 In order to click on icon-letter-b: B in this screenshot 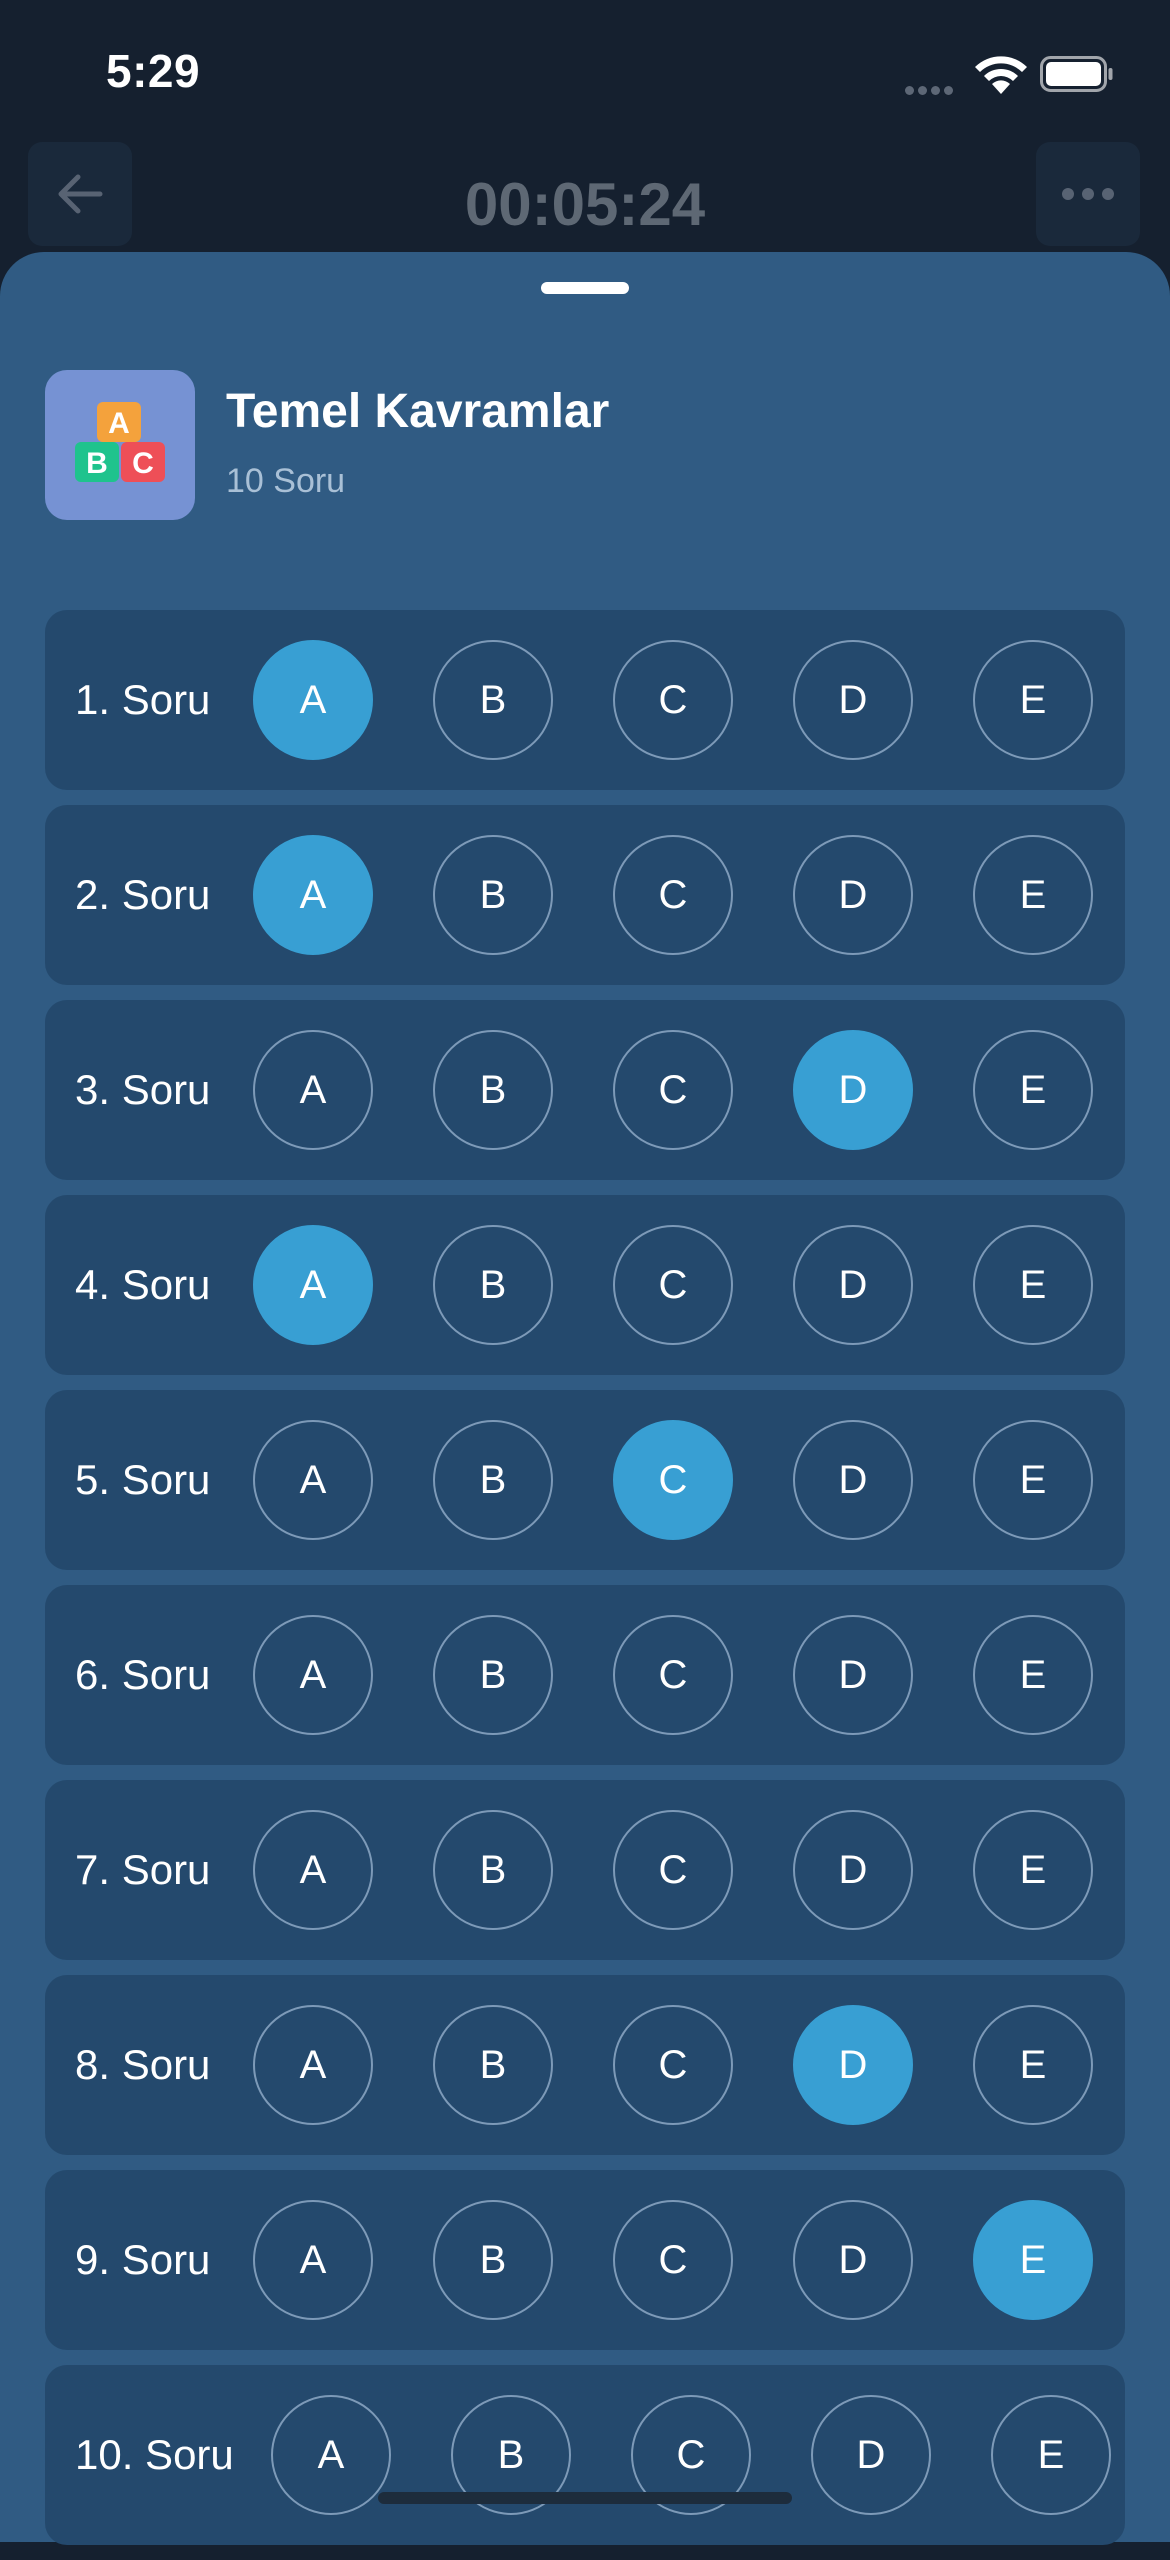, I will do `click(97, 463)`.